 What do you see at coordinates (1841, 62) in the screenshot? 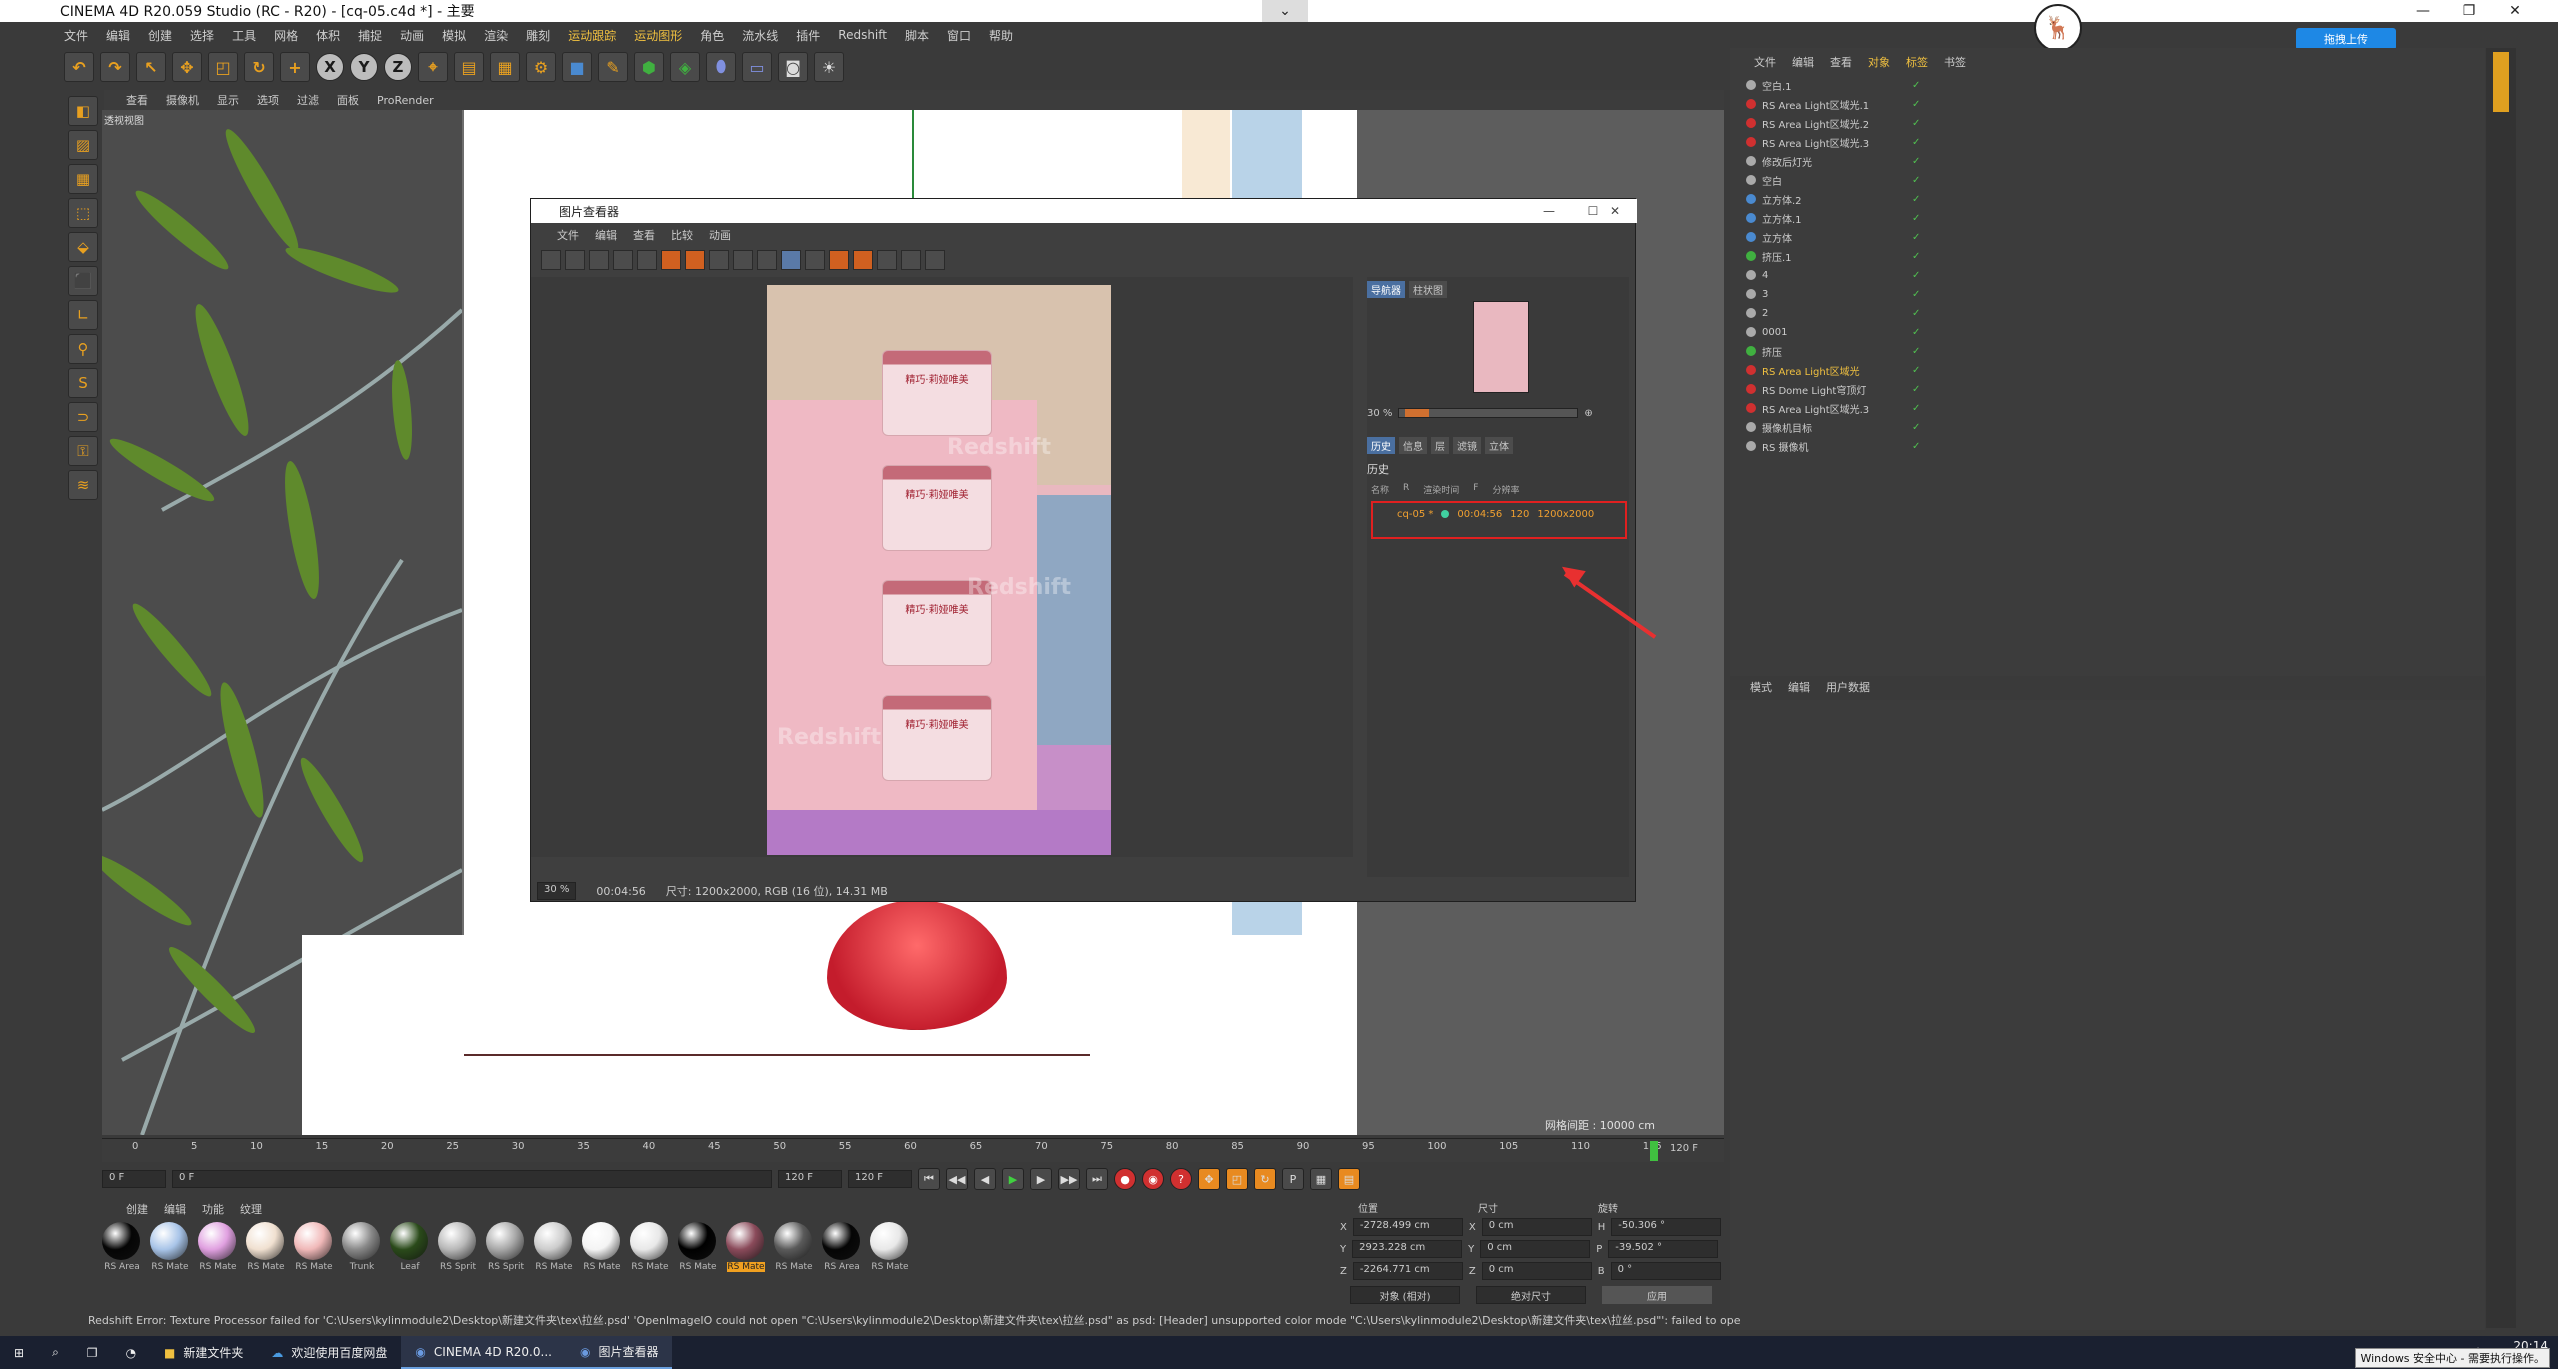
I see `om-menu-item: 查看` at bounding box center [1841, 62].